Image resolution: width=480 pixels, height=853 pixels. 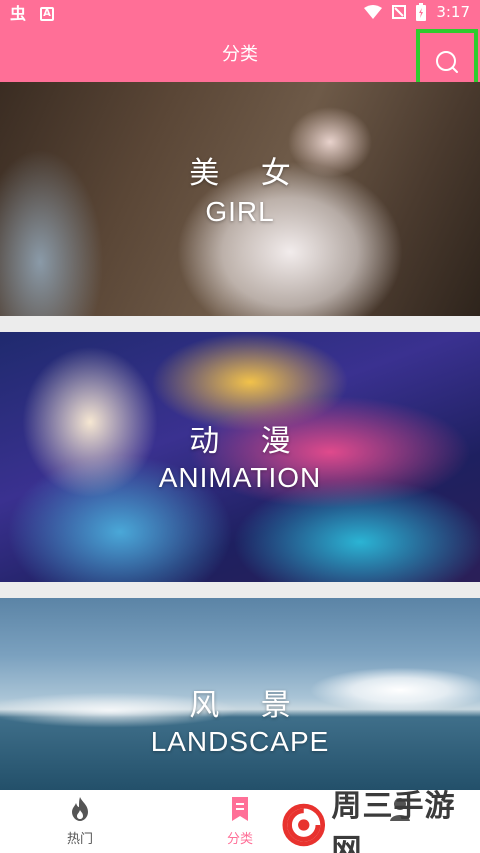 What do you see at coordinates (240, 477) in the screenshot?
I see `category-en-title: ANIMATION` at bounding box center [240, 477].